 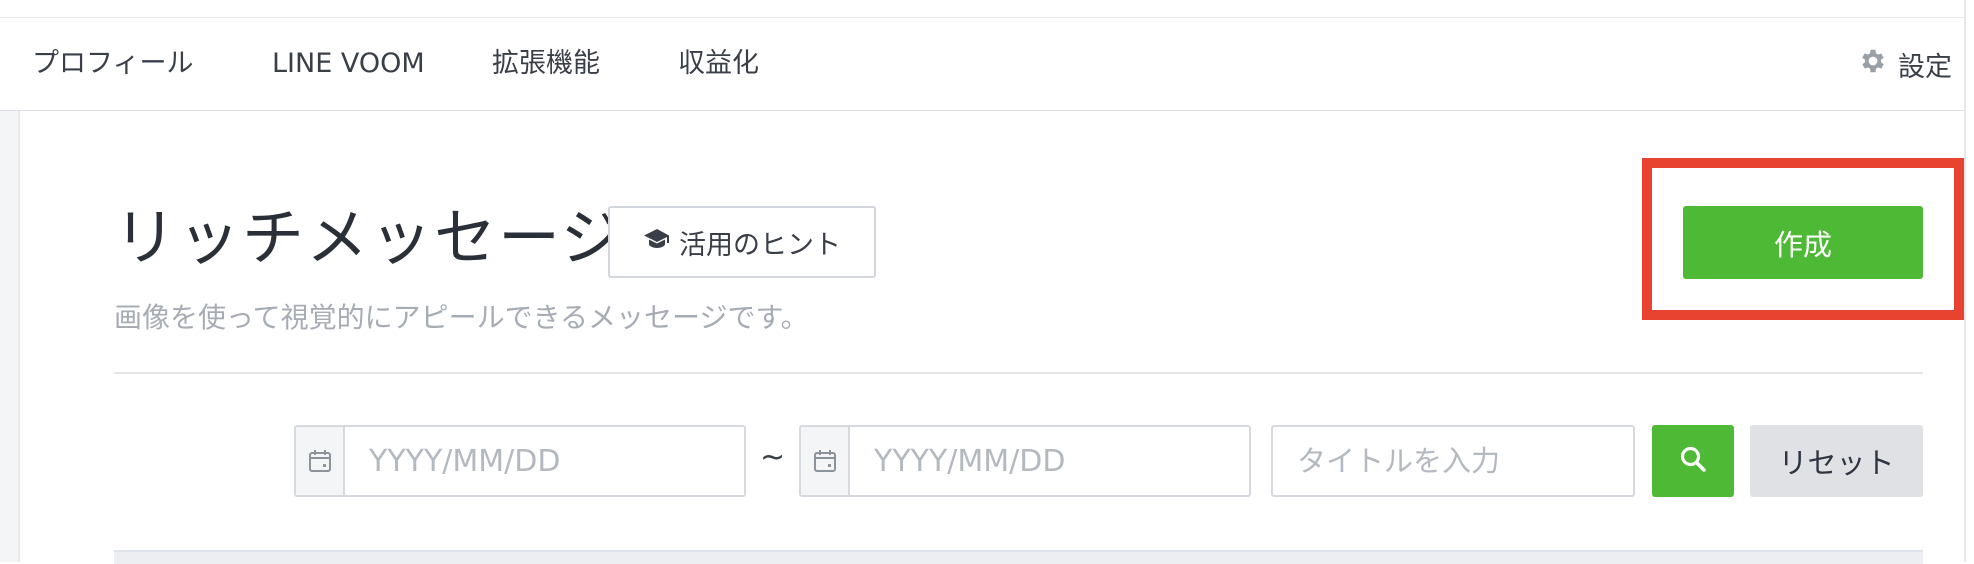 I want to click on graduation-cap-icon, so click(x=657, y=242).